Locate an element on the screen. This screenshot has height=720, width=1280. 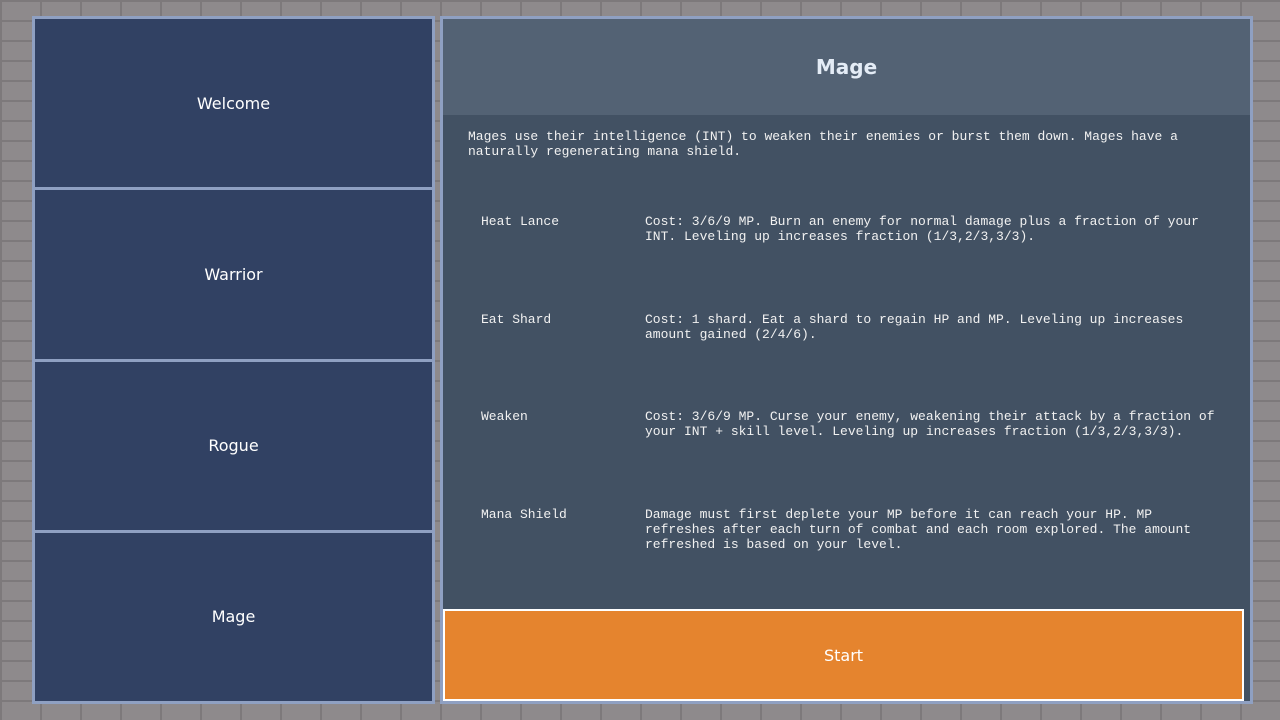
panel-header: Mage is located at coordinates (846, 67).